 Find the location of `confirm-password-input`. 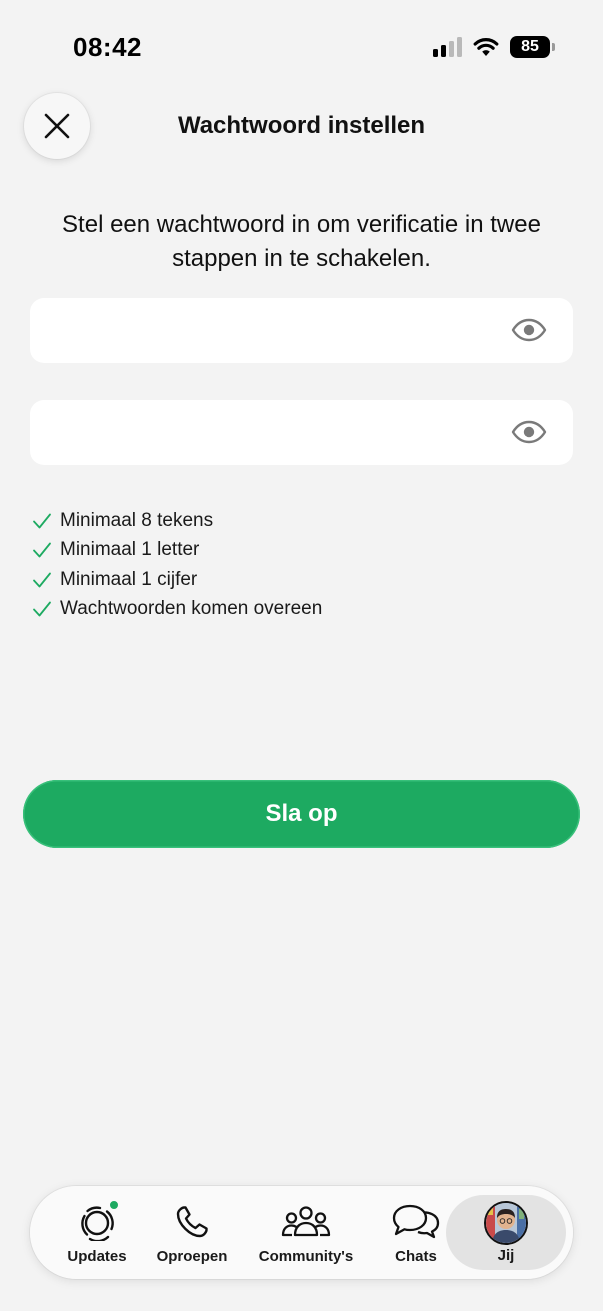

confirm-password-input is located at coordinates (273, 432).